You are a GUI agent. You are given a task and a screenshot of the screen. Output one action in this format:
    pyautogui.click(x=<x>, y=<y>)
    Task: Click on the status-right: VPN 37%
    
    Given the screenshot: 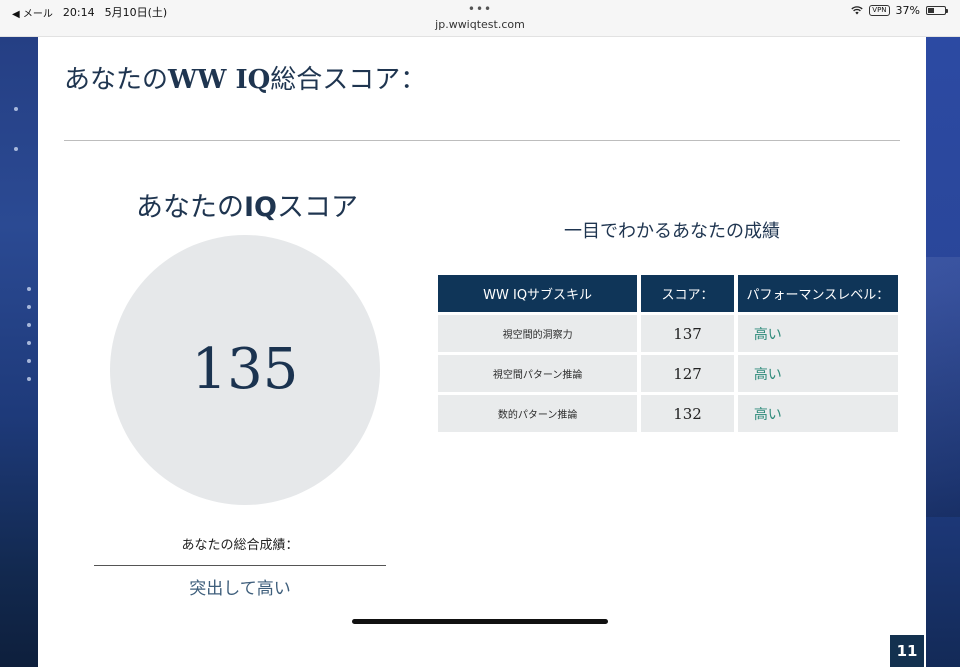 What is the action you would take?
    pyautogui.click(x=899, y=10)
    